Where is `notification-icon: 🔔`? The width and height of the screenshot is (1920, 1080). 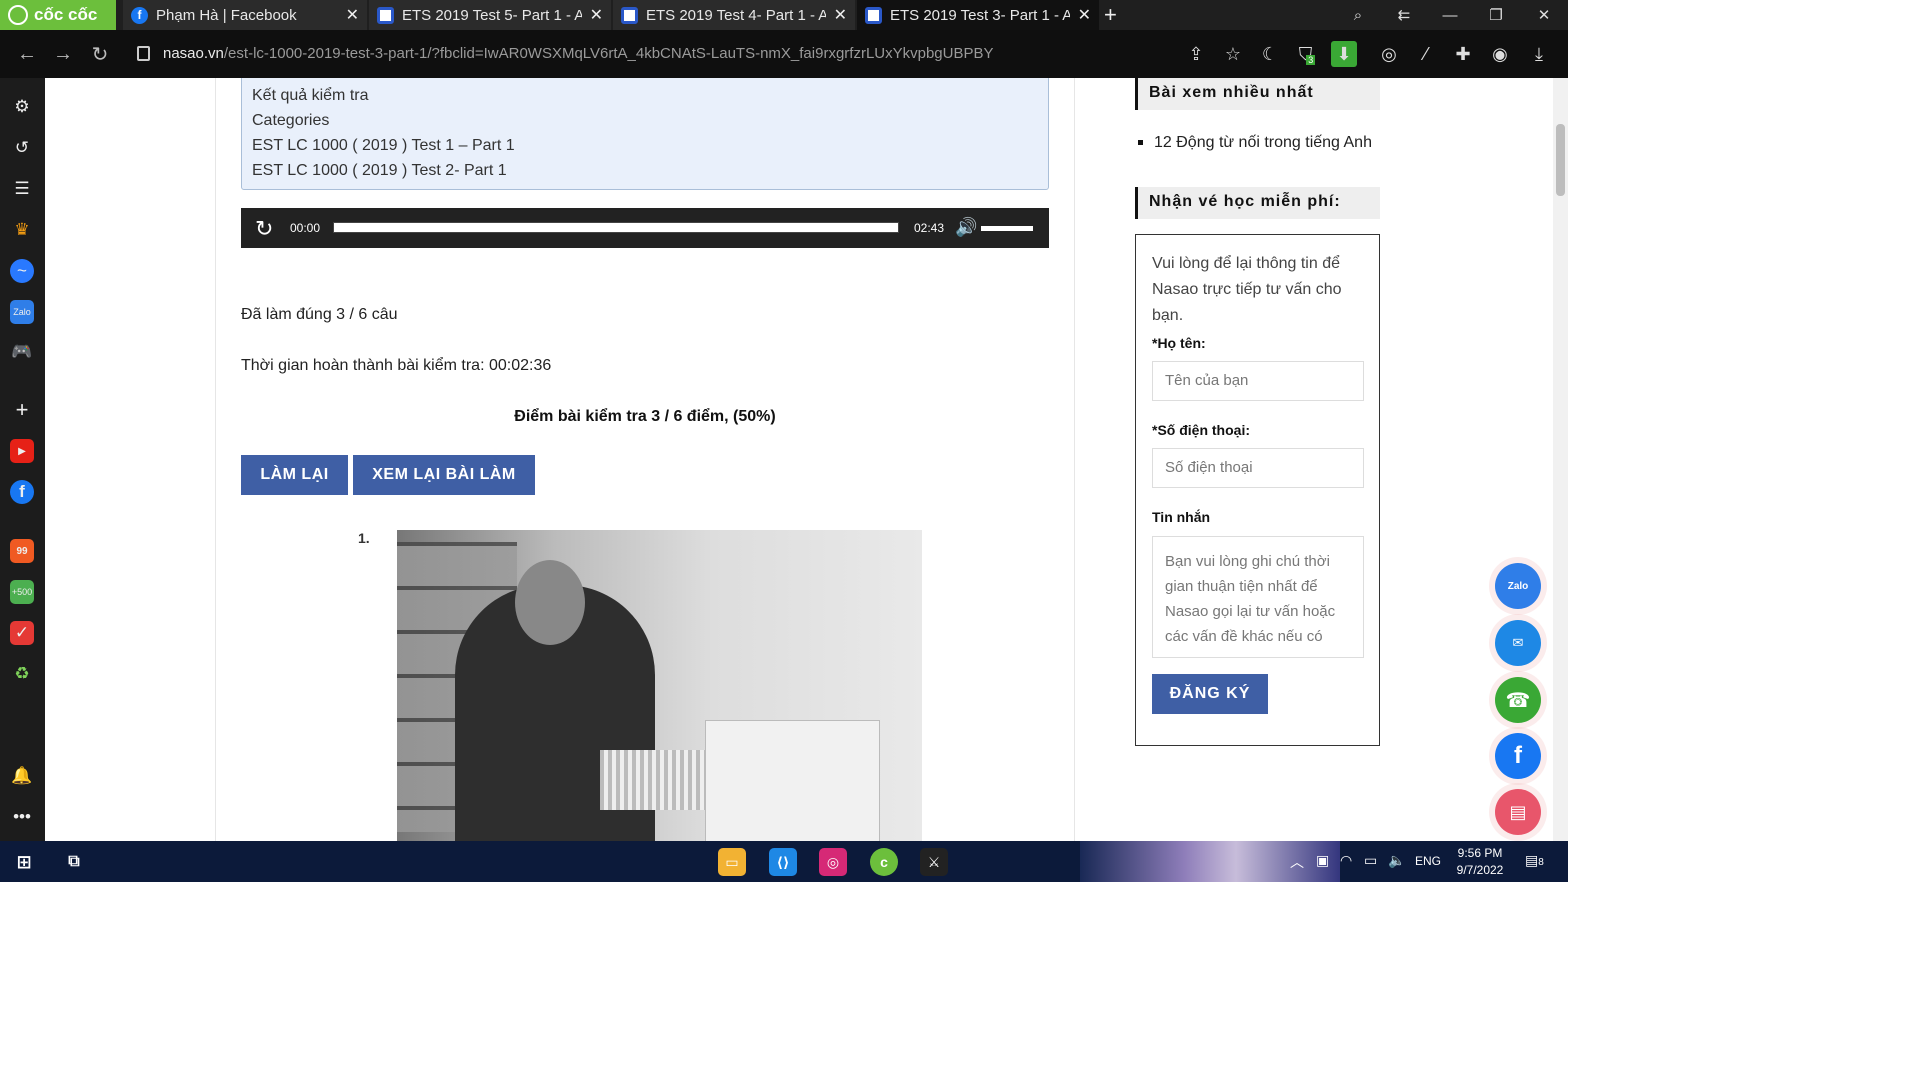 notification-icon: 🔔 is located at coordinates (22, 776).